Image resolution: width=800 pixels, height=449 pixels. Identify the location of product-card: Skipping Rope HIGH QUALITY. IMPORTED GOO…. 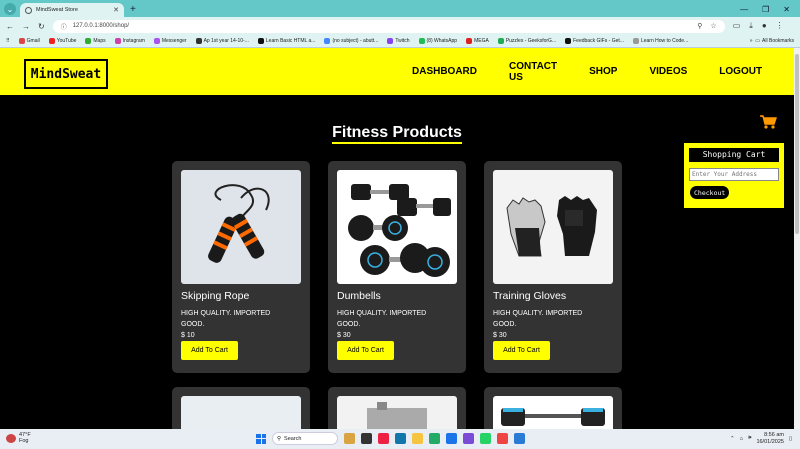
(241, 267).